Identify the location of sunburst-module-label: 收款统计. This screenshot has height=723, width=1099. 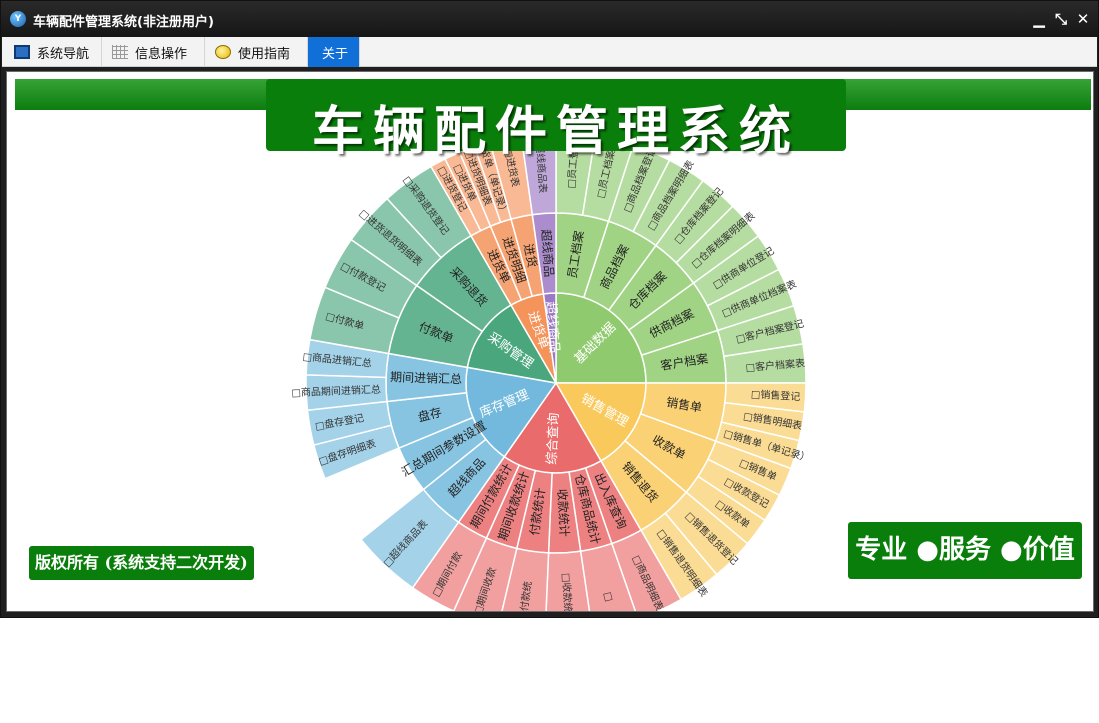
(563, 512).